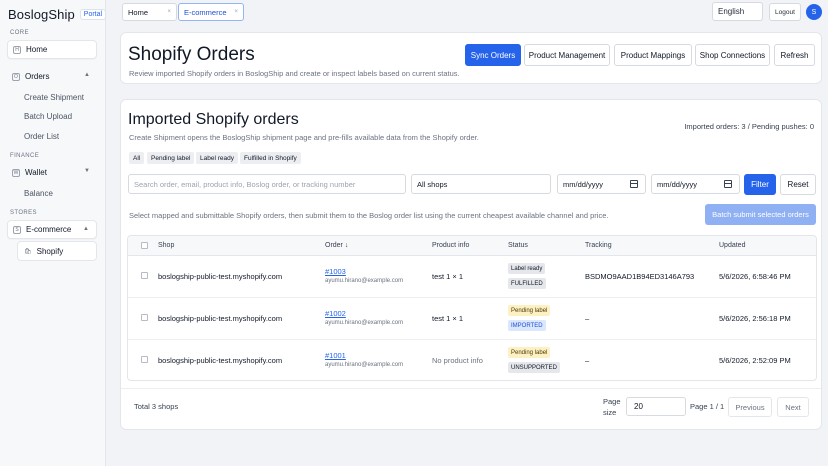 The image size is (828, 466). I want to click on filter-chip-all: All, so click(137, 158).